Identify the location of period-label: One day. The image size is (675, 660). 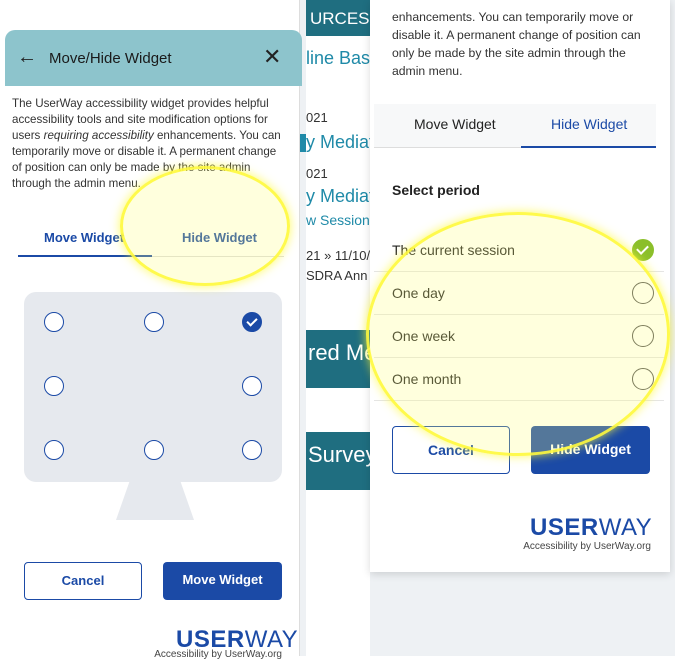
(418, 293).